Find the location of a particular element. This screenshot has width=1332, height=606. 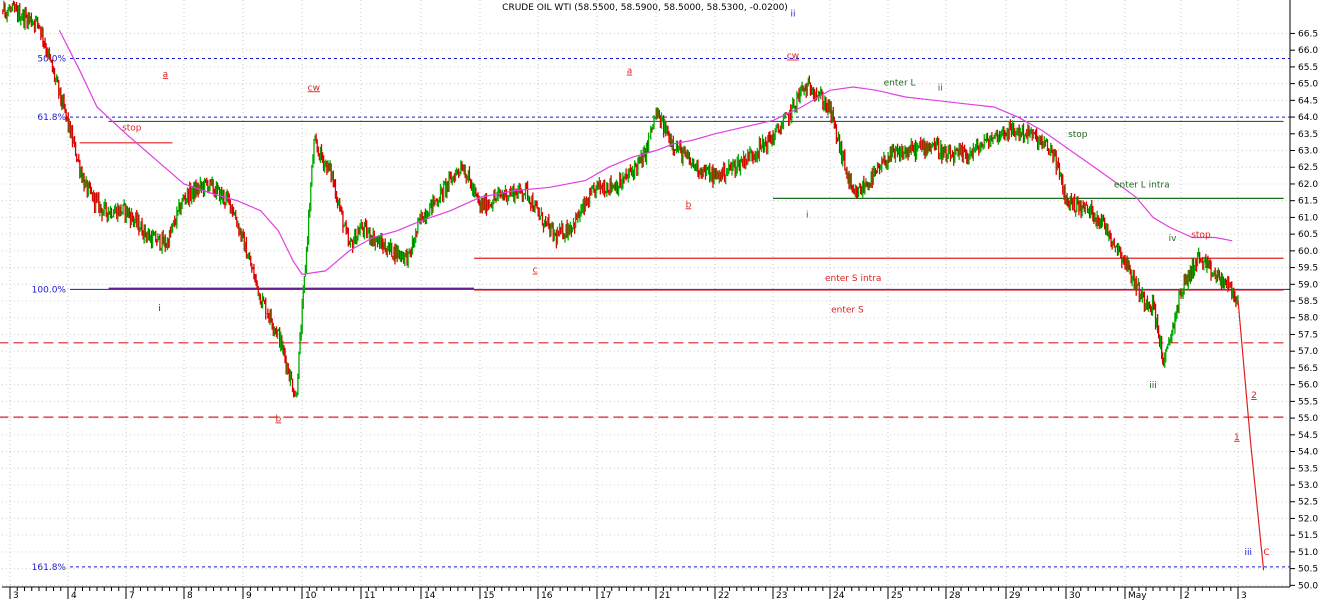

annotation-label: 1 is located at coordinates (1237, 438).